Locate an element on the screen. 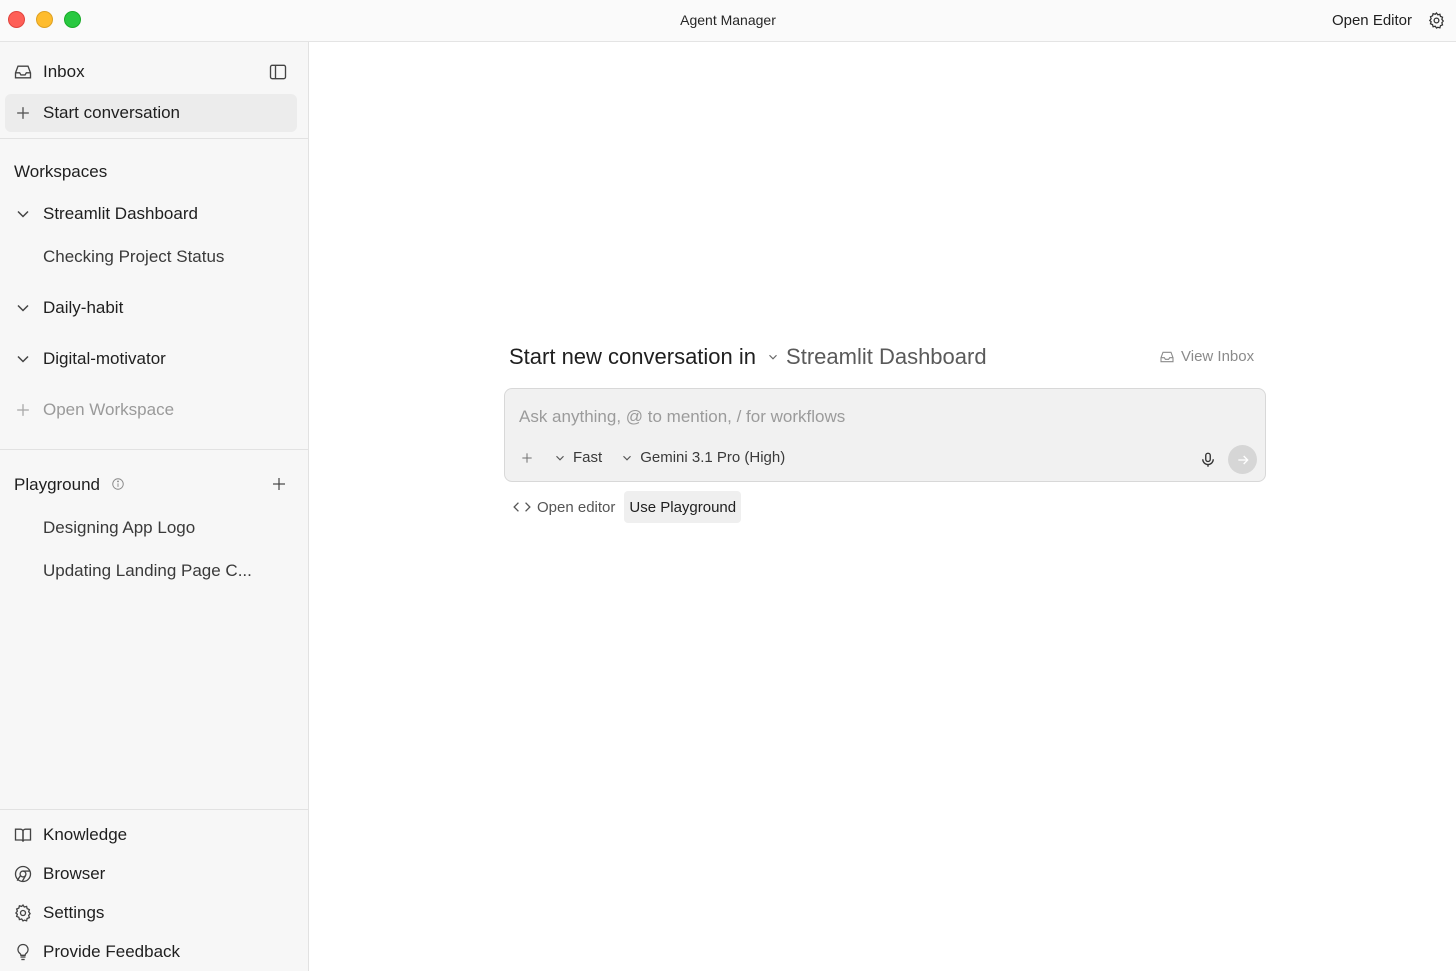  title-bar: Agent Manager Open Editor is located at coordinates (728, 21).